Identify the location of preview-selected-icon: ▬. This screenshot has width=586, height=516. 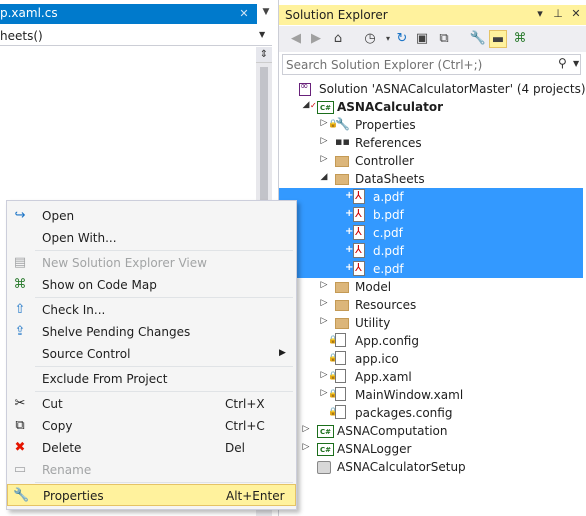
(498, 39).